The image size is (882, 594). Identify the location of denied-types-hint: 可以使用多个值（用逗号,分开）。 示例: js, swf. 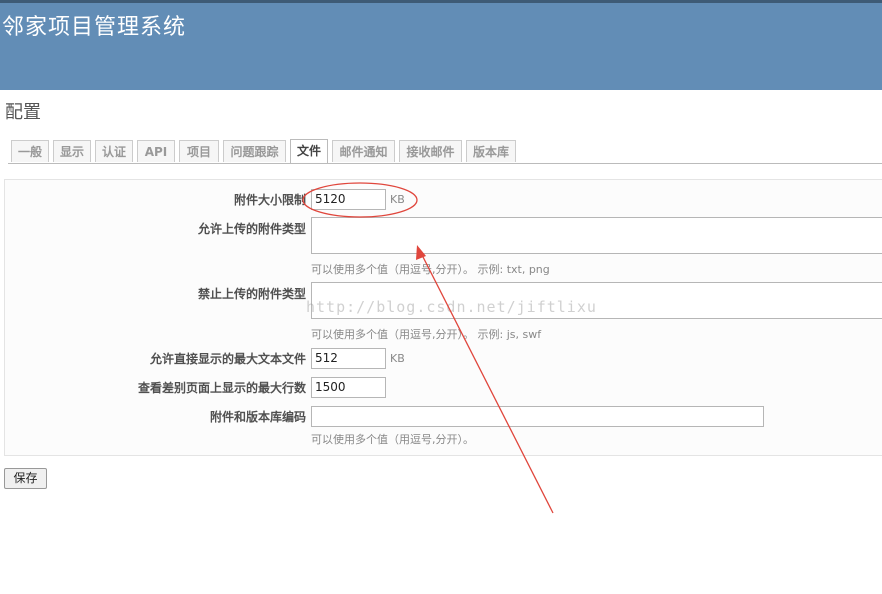
(426, 334).